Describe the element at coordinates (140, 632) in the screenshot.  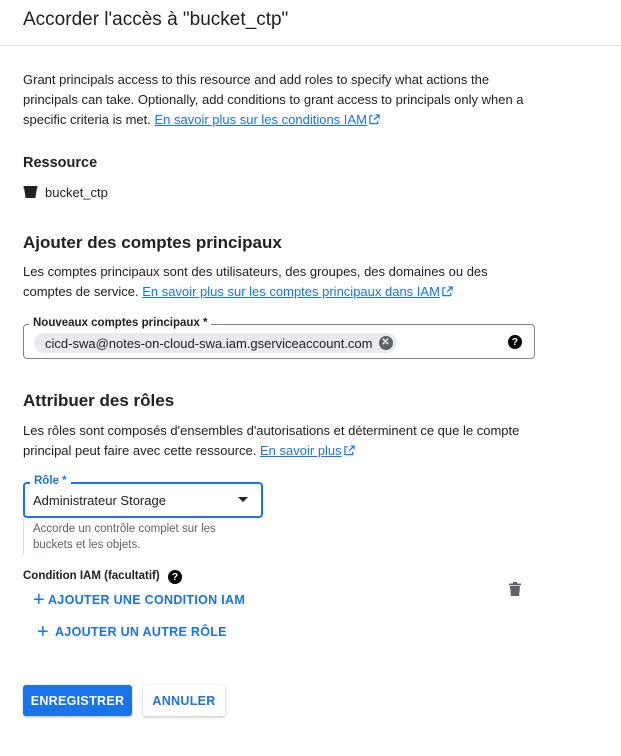
I see `add-another-role-label: AJOUTER UN AUTRE RÔLE` at that location.